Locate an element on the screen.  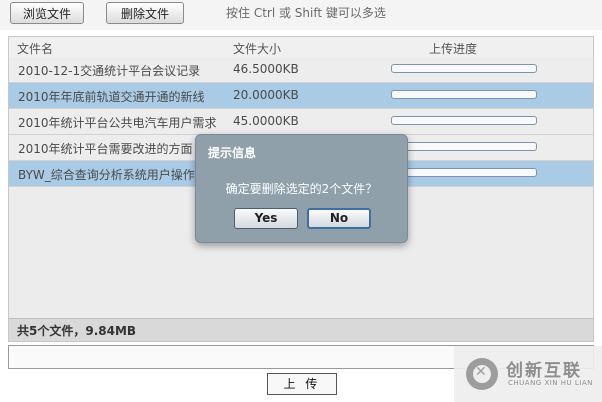
dialog-message: 确定要删除选定的2个文件？ is located at coordinates (301, 189).